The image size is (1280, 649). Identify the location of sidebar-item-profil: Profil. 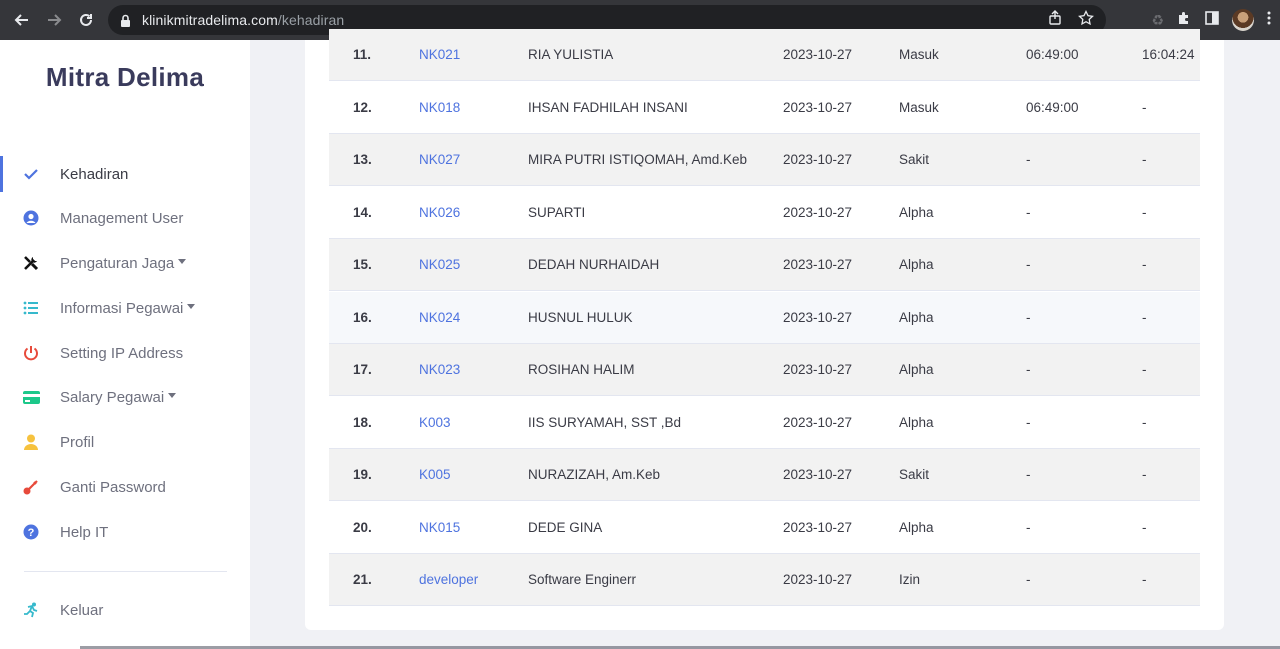
(125, 442).